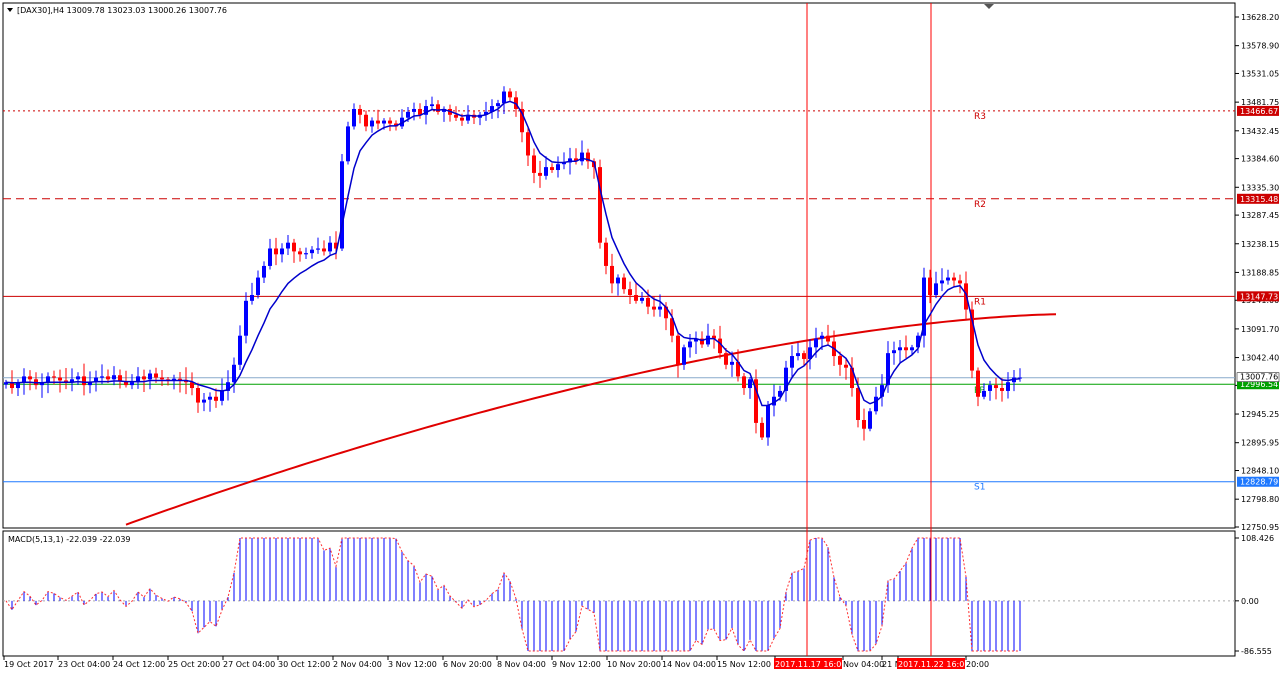  What do you see at coordinates (1260, 329) in the screenshot?
I see `y-tick-label: 13091.70` at bounding box center [1260, 329].